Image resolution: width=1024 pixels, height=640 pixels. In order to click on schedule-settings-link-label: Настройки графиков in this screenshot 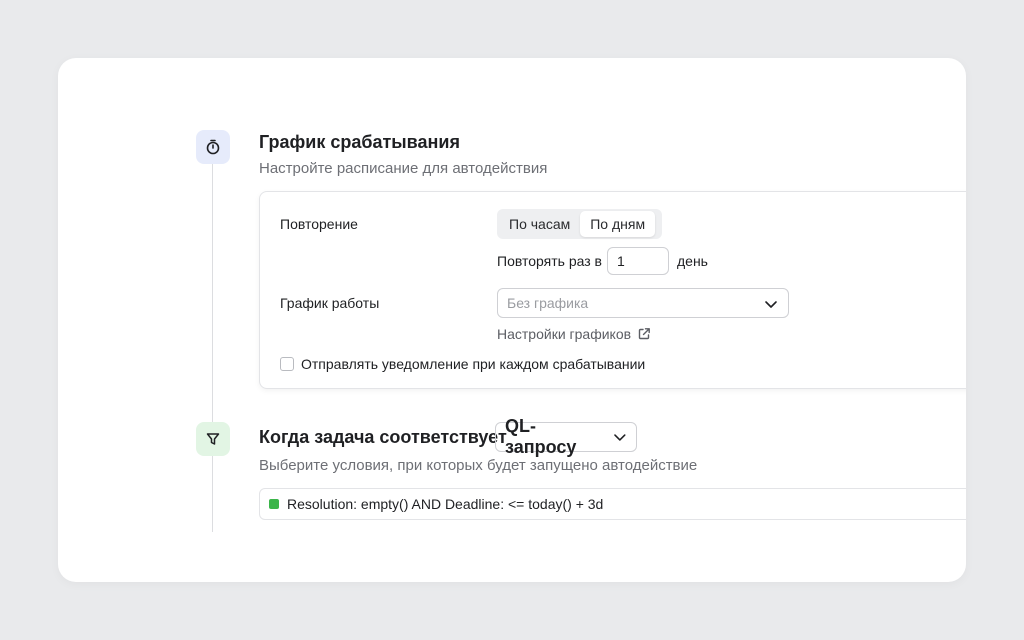, I will do `click(564, 334)`.